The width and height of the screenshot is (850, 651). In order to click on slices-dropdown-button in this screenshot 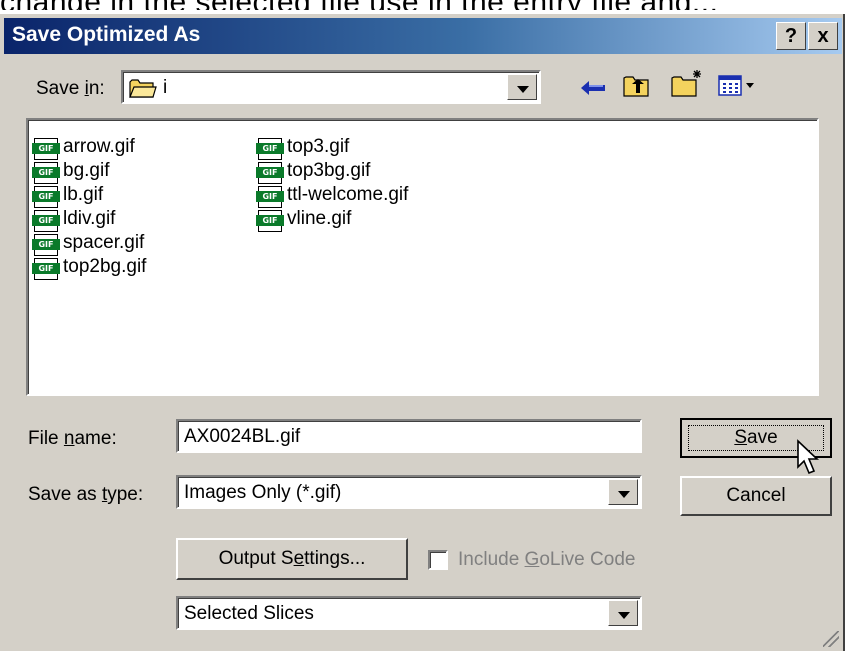, I will do `click(623, 613)`.